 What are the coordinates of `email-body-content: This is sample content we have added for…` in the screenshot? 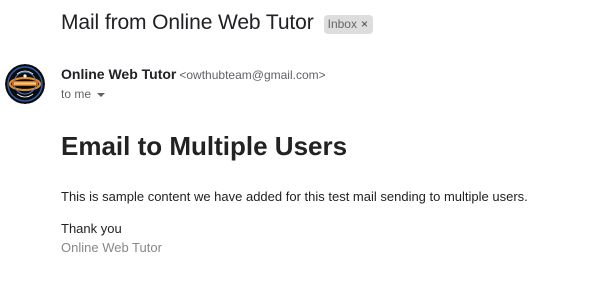 It's located at (294, 196).